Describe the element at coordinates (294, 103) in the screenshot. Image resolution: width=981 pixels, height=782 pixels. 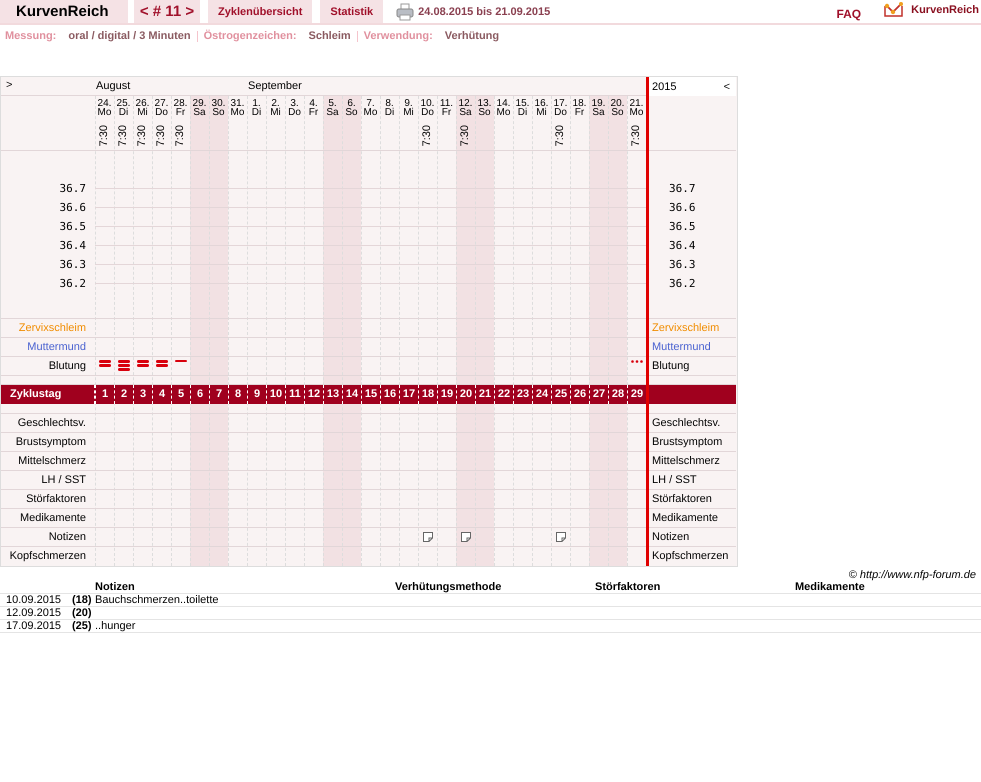
I see `day-date: 3.` at that location.